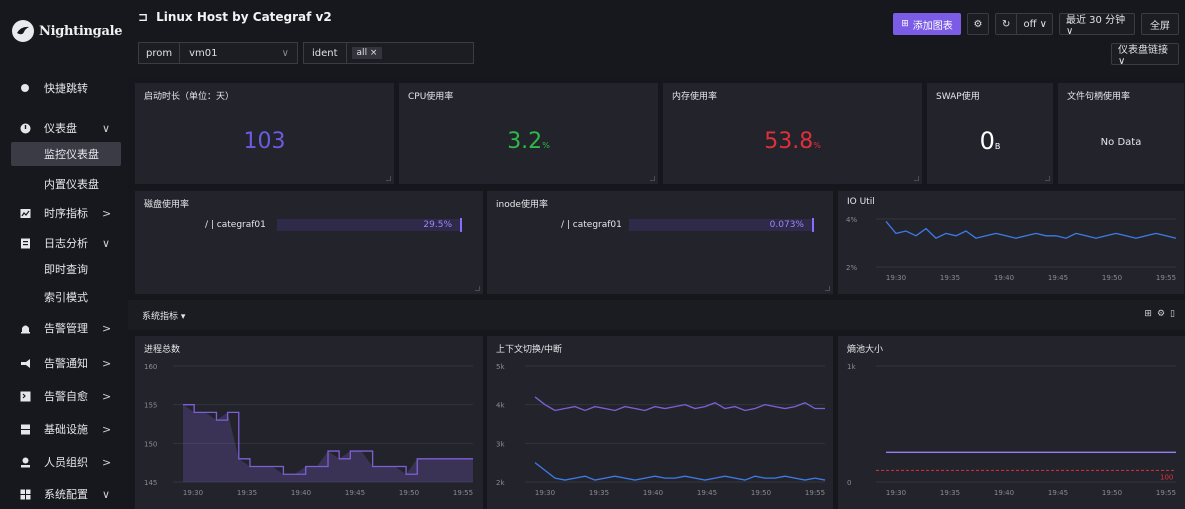 The width and height of the screenshot is (1185, 509). What do you see at coordinates (1097, 25) in the screenshot?
I see `time-range-picker: 最近 30 分钟 ∨` at bounding box center [1097, 25].